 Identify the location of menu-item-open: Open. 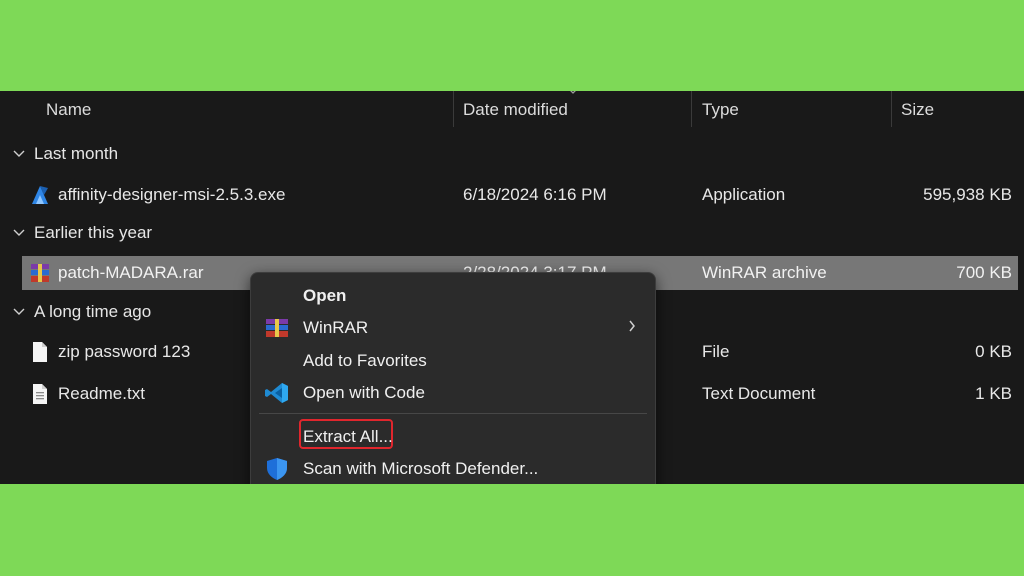
(453, 296).